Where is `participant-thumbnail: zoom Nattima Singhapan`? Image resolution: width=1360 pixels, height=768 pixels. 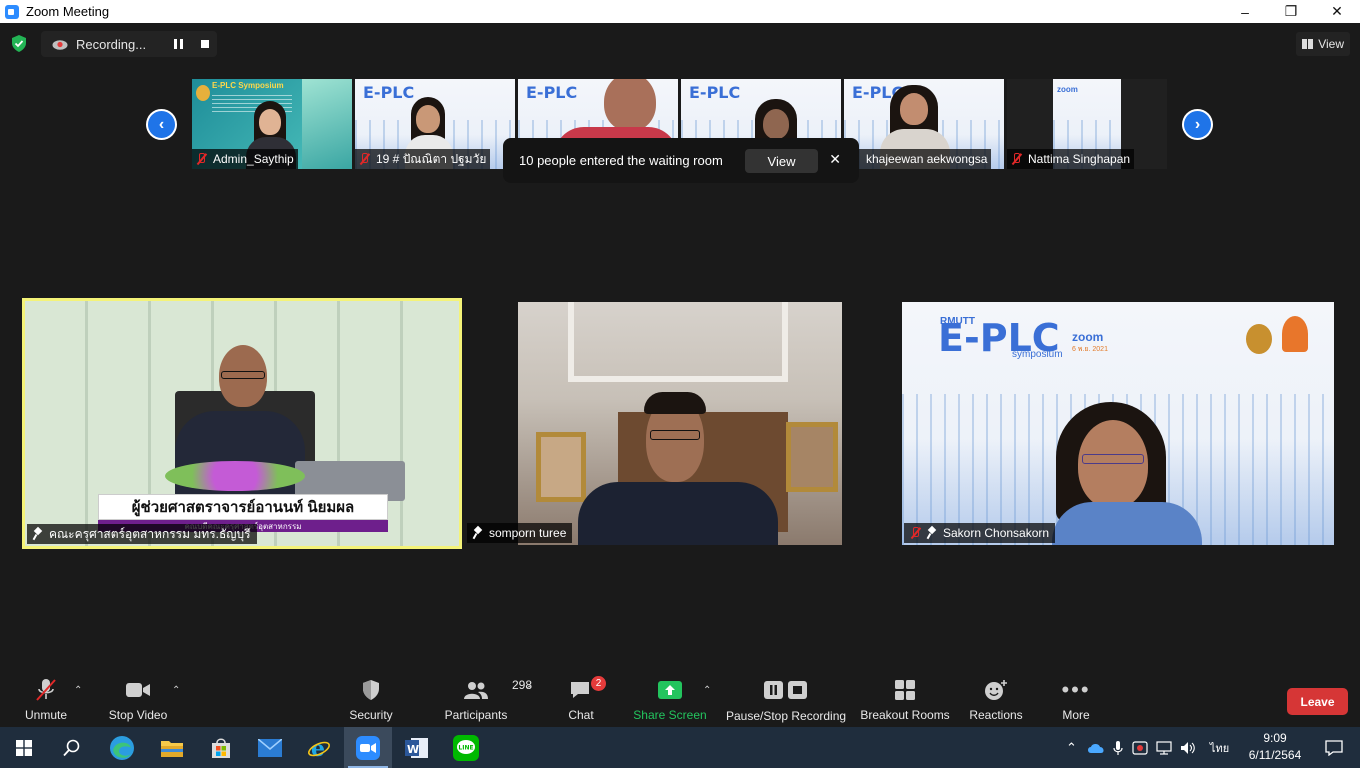
participant-thumbnail: zoom Nattima Singhapan is located at coordinates (1087, 124).